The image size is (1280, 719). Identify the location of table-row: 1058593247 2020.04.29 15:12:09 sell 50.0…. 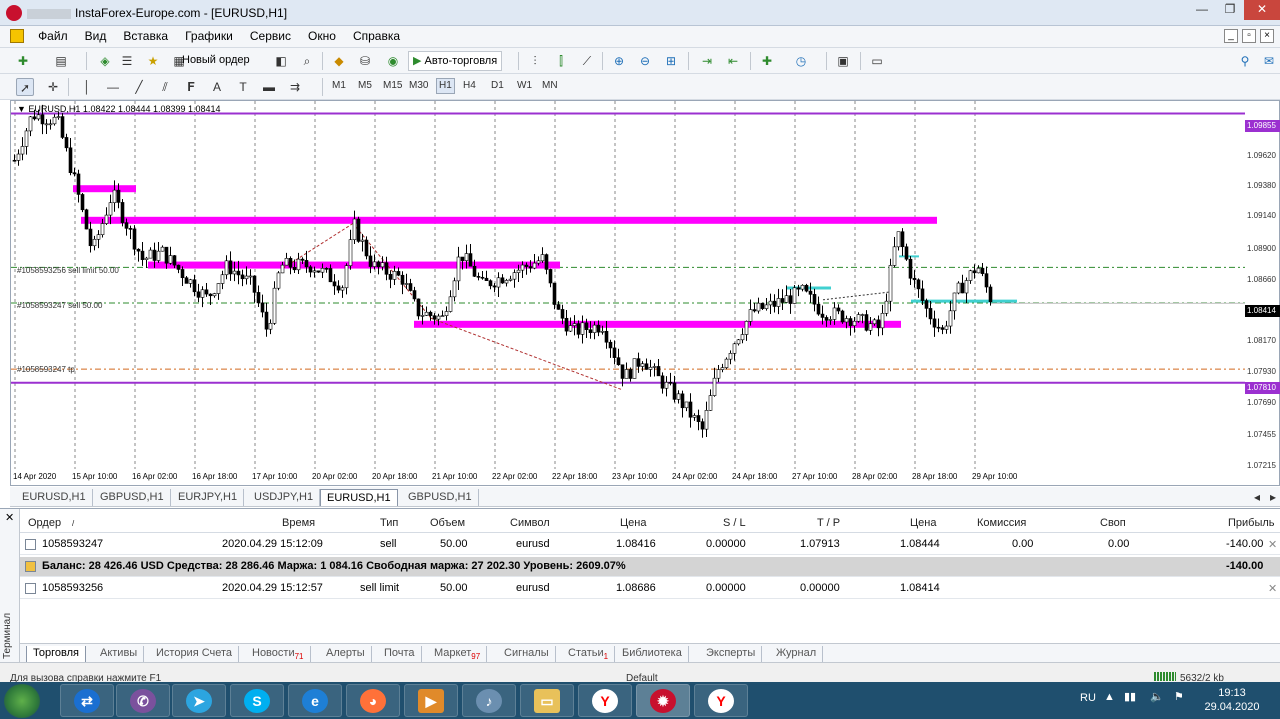
(650, 545).